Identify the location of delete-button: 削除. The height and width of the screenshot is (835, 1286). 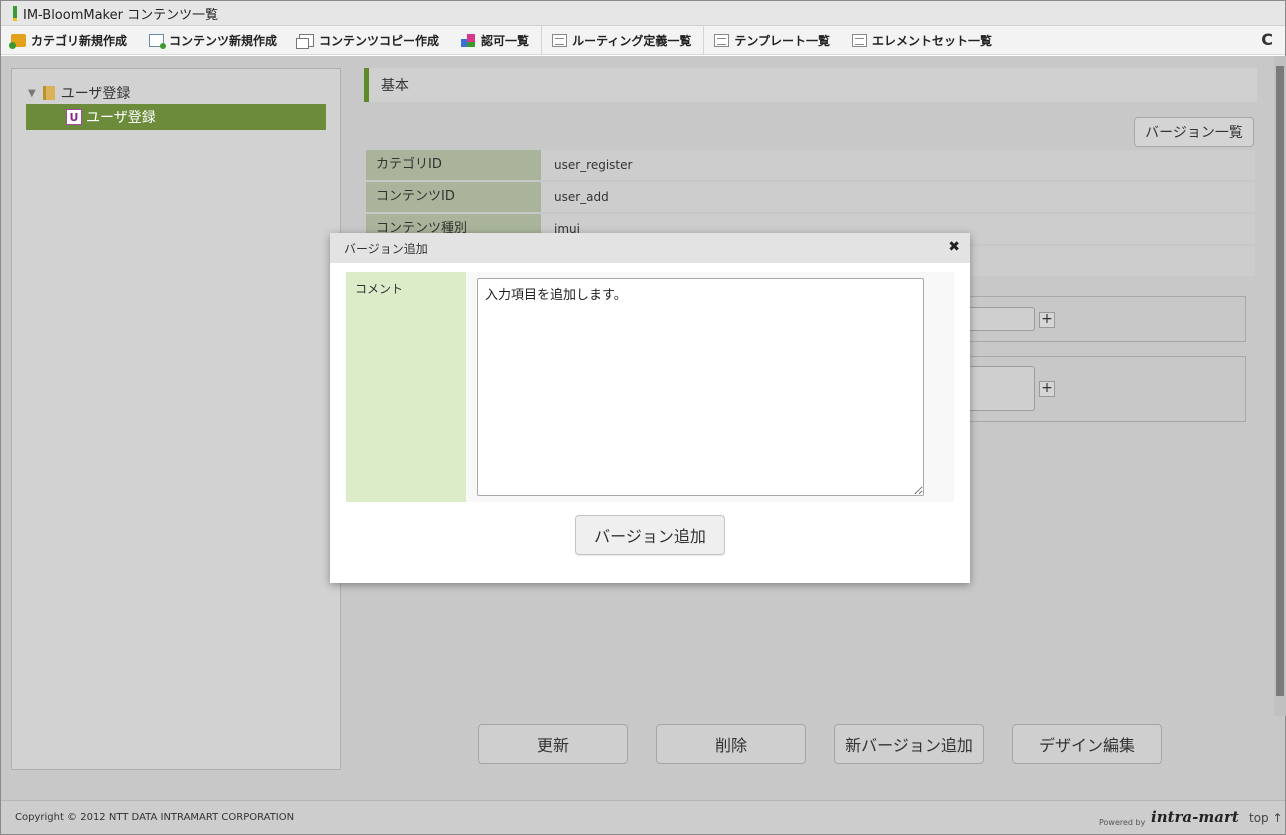
(731, 744).